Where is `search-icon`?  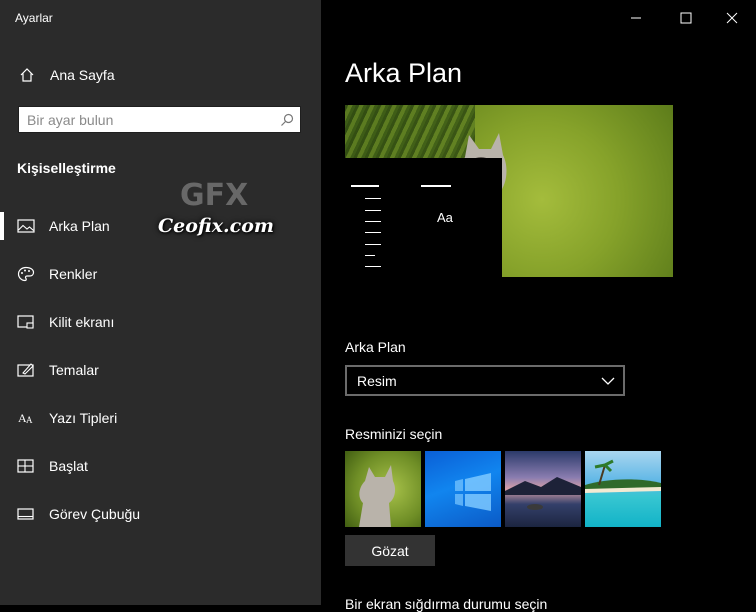
search-icon is located at coordinates (287, 120).